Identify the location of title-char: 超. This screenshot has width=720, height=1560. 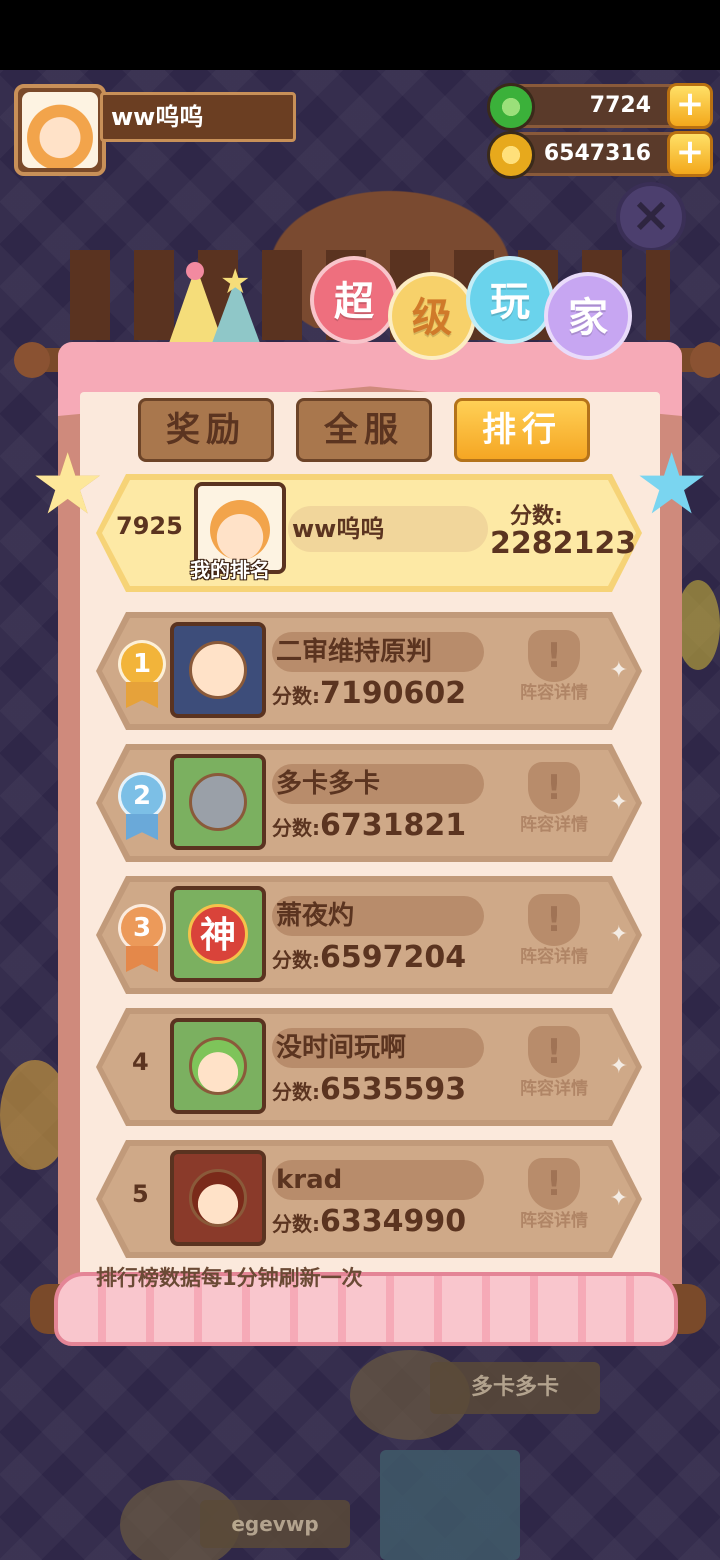
(354, 300).